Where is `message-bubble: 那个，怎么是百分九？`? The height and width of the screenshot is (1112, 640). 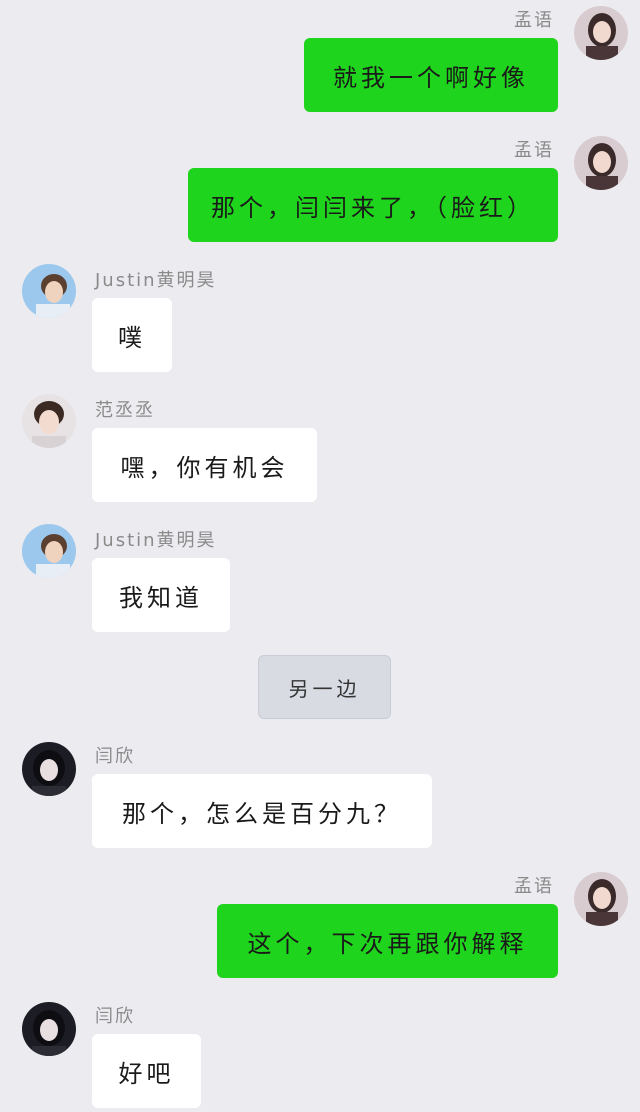 message-bubble: 那个，怎么是百分九？ is located at coordinates (262, 811).